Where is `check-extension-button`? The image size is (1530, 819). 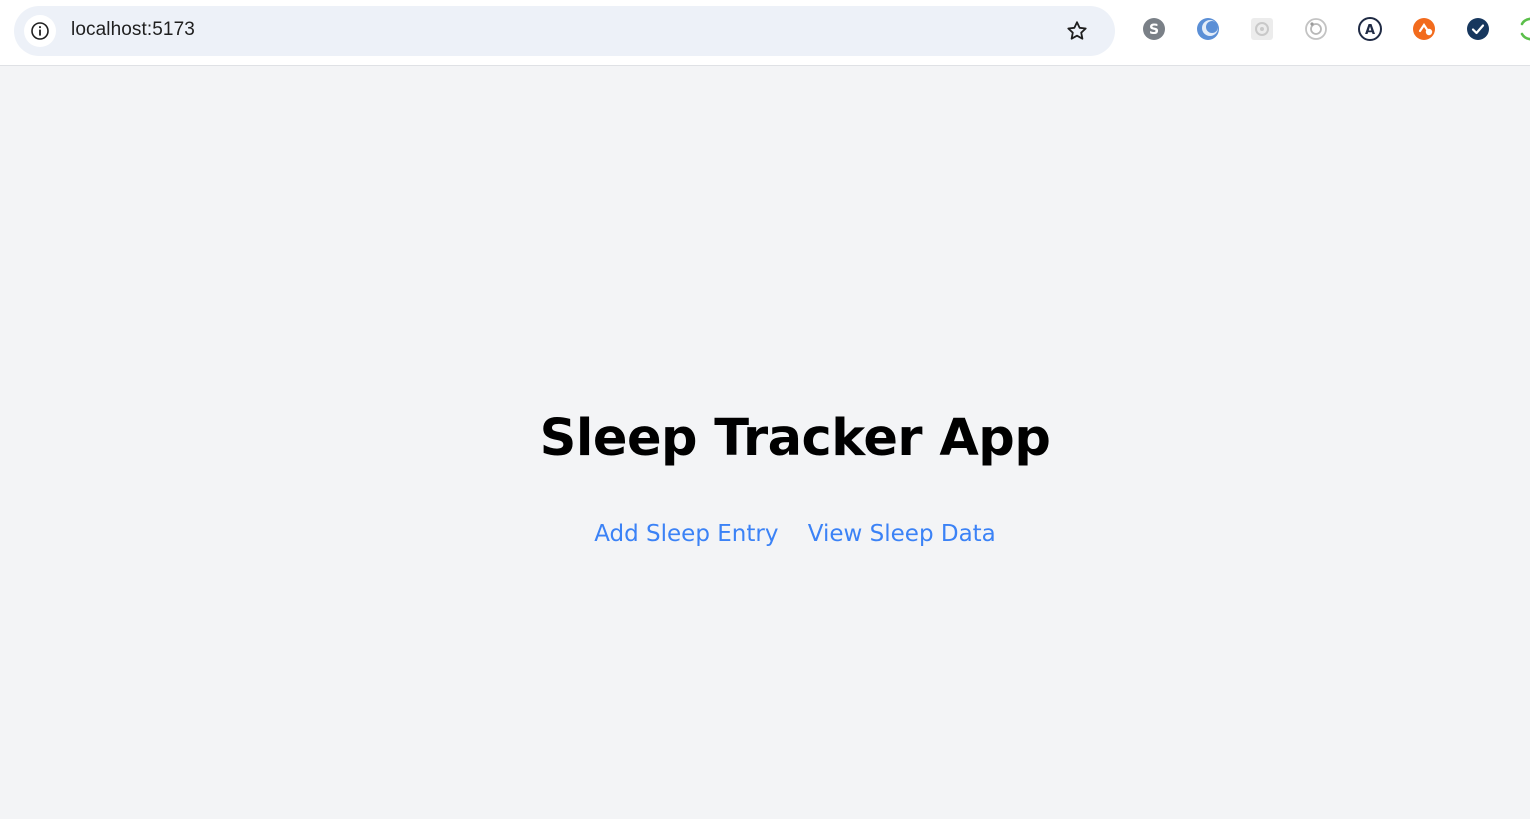
check-extension-button is located at coordinates (1478, 29).